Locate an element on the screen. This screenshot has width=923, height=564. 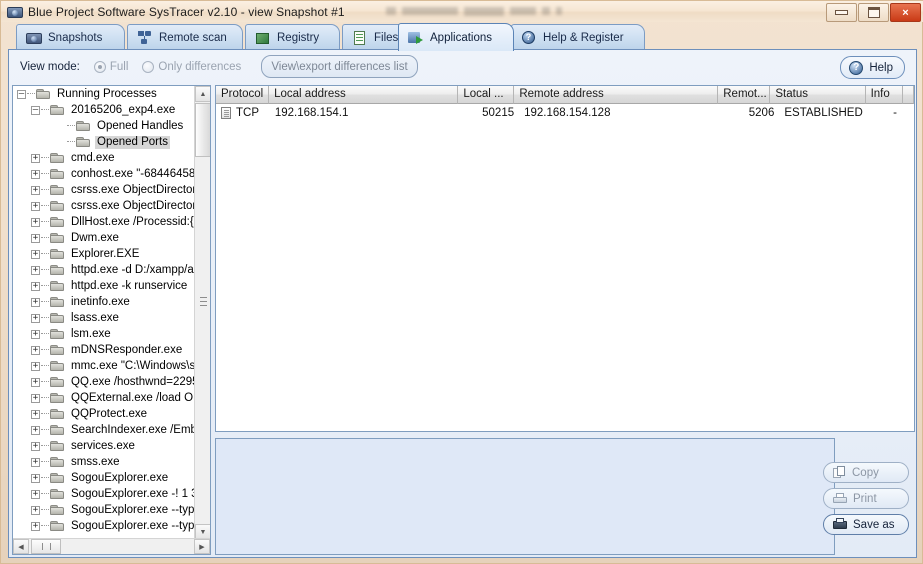
maximize-button is located at coordinates (873, 12).